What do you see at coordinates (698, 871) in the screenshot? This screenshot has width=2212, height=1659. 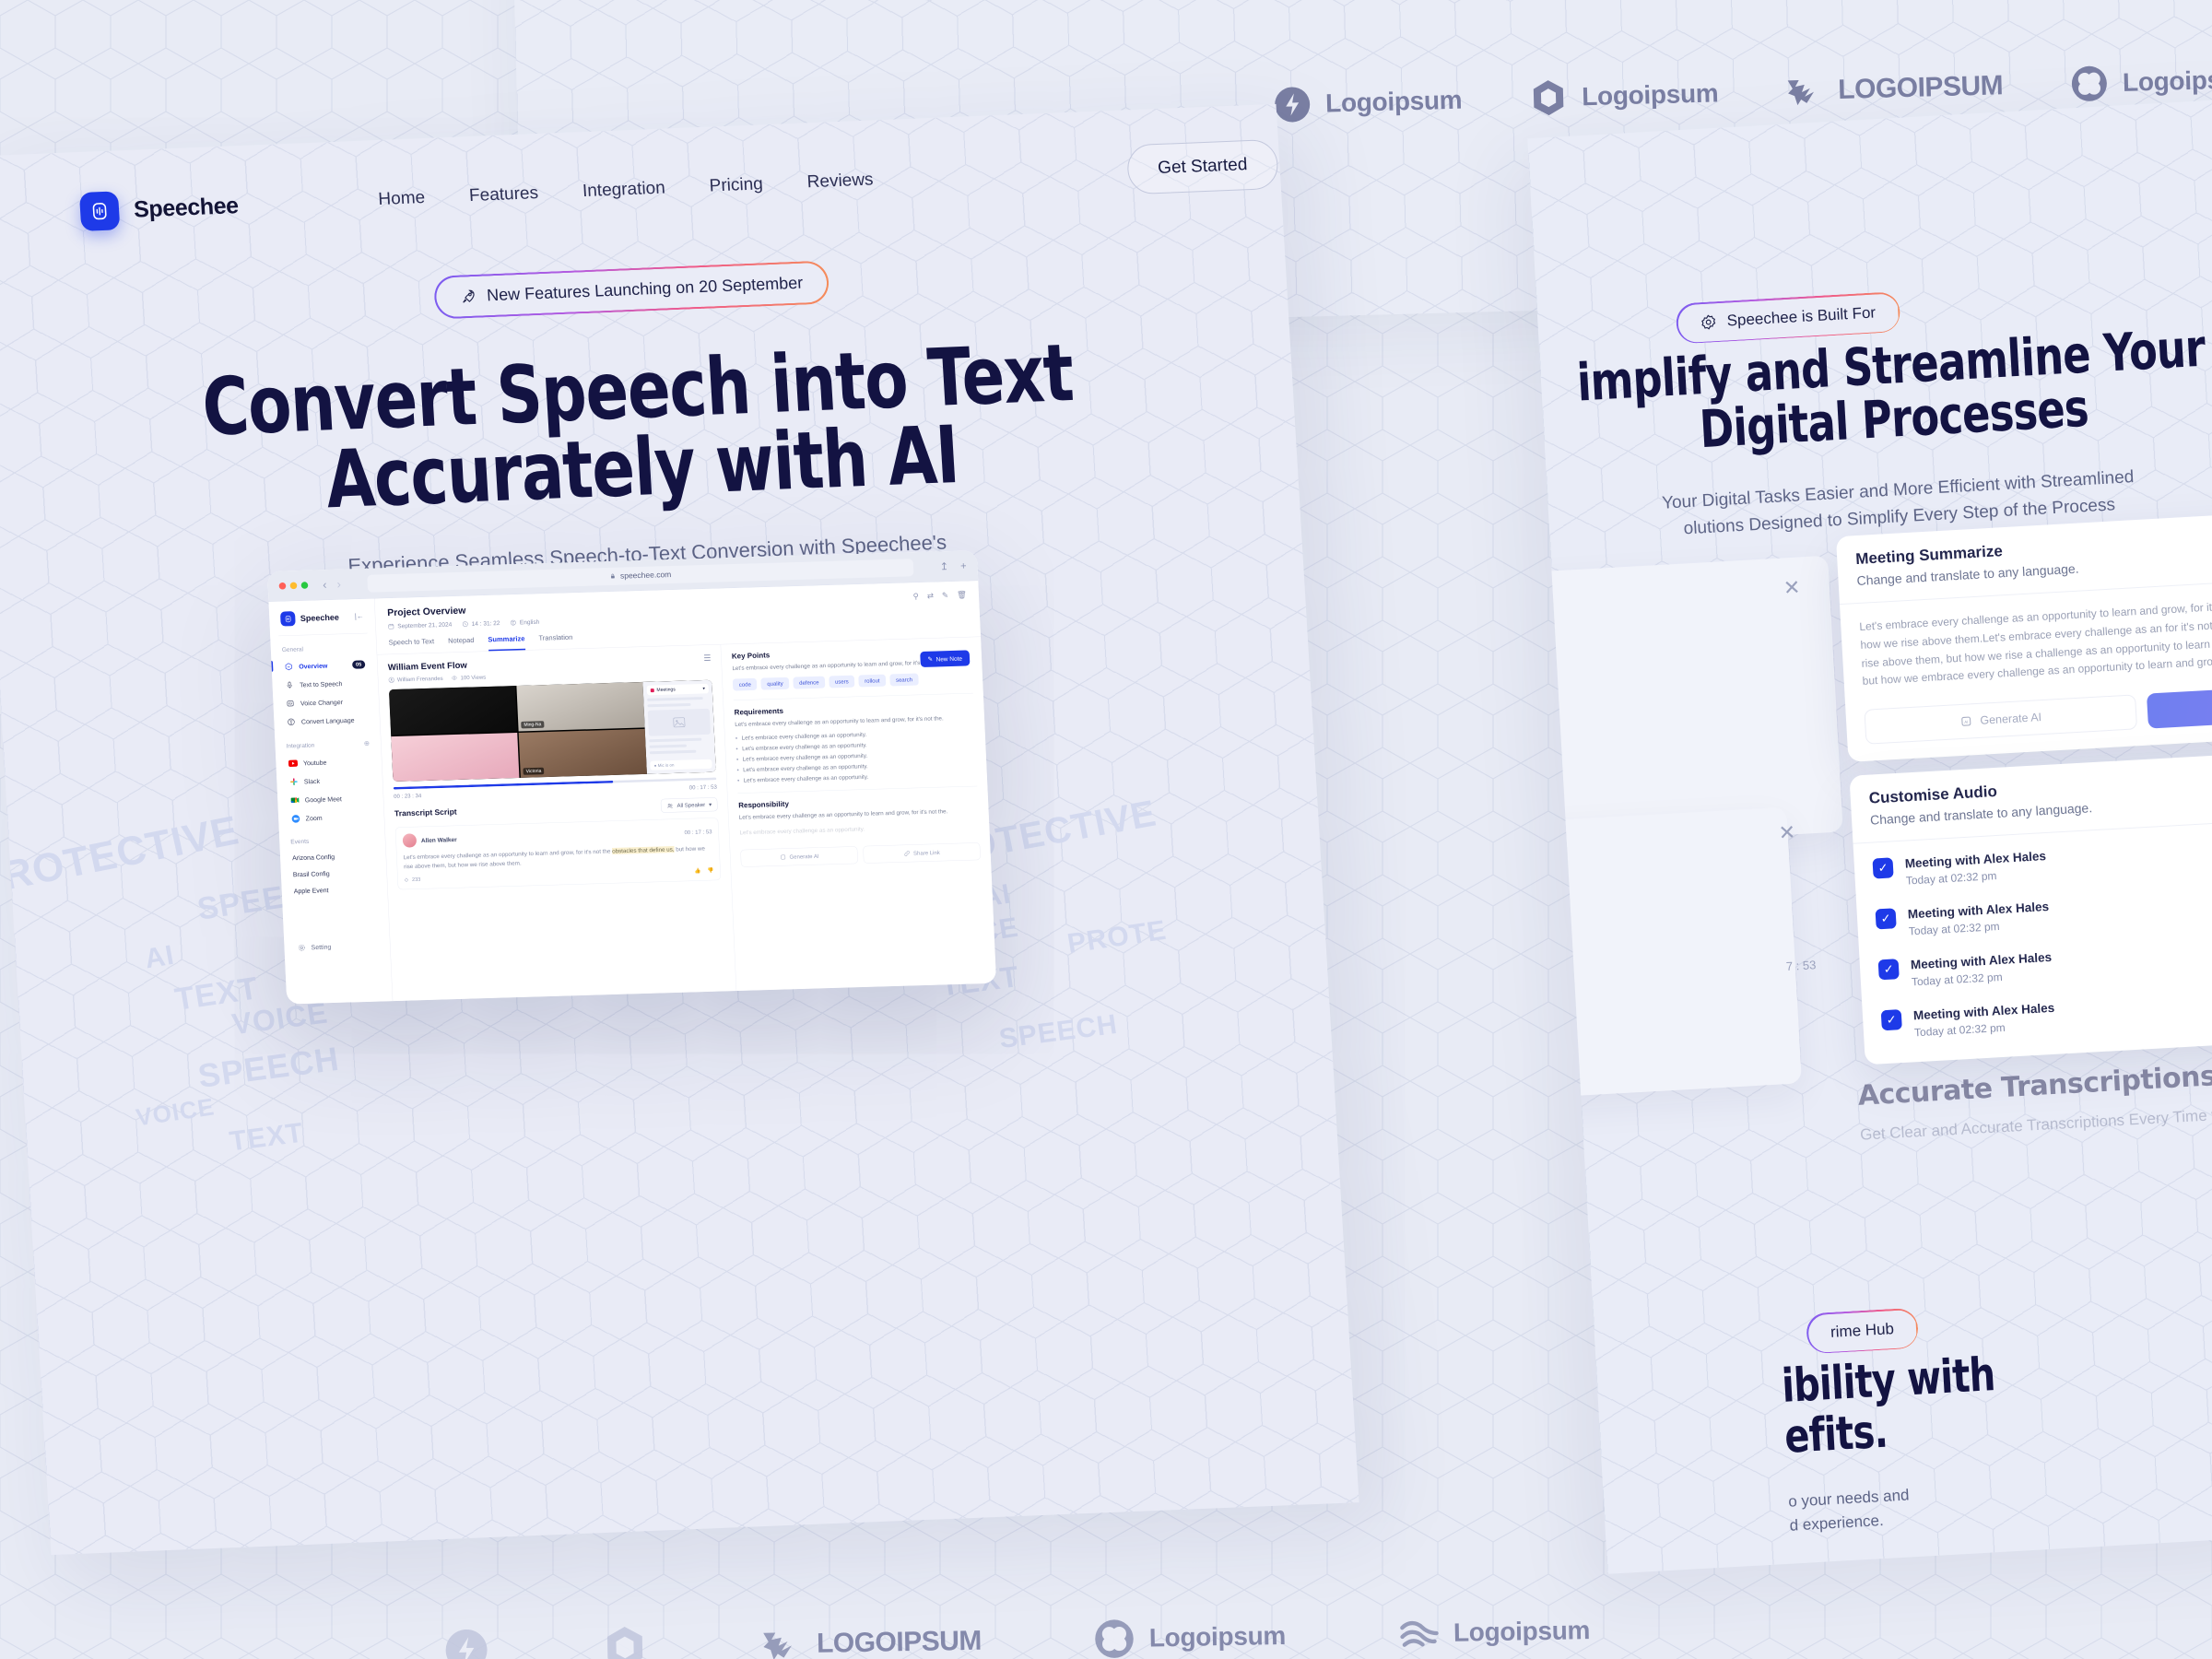 I see `thumbs-up-icon: 👍` at bounding box center [698, 871].